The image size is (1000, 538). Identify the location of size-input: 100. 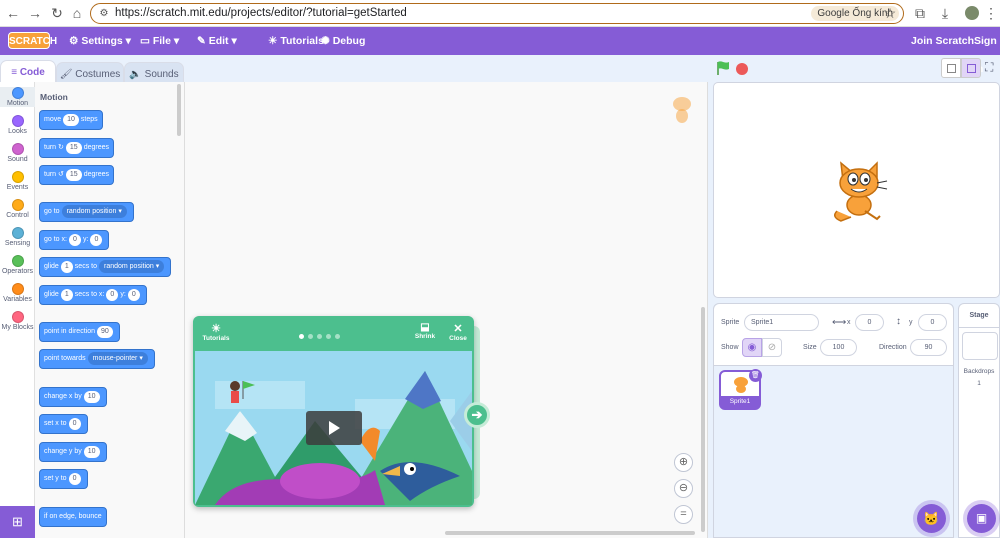
(838, 347).